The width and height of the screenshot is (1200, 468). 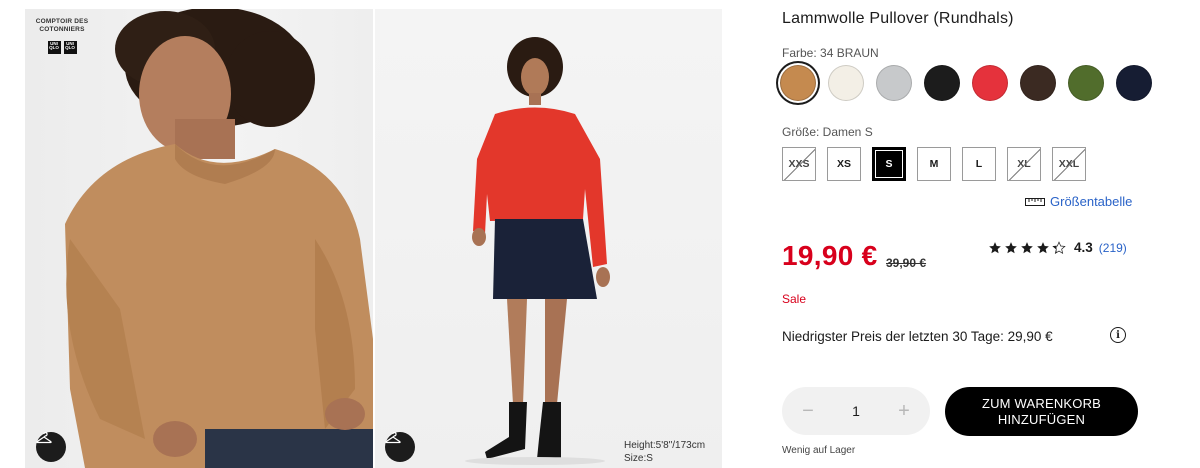 I want to click on brand-badge: COMPTOIR DES COTONNIERS UNI QLO UNI QLO, so click(x=62, y=36).